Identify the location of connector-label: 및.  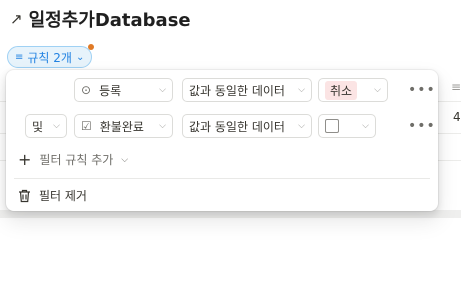
(38, 126).